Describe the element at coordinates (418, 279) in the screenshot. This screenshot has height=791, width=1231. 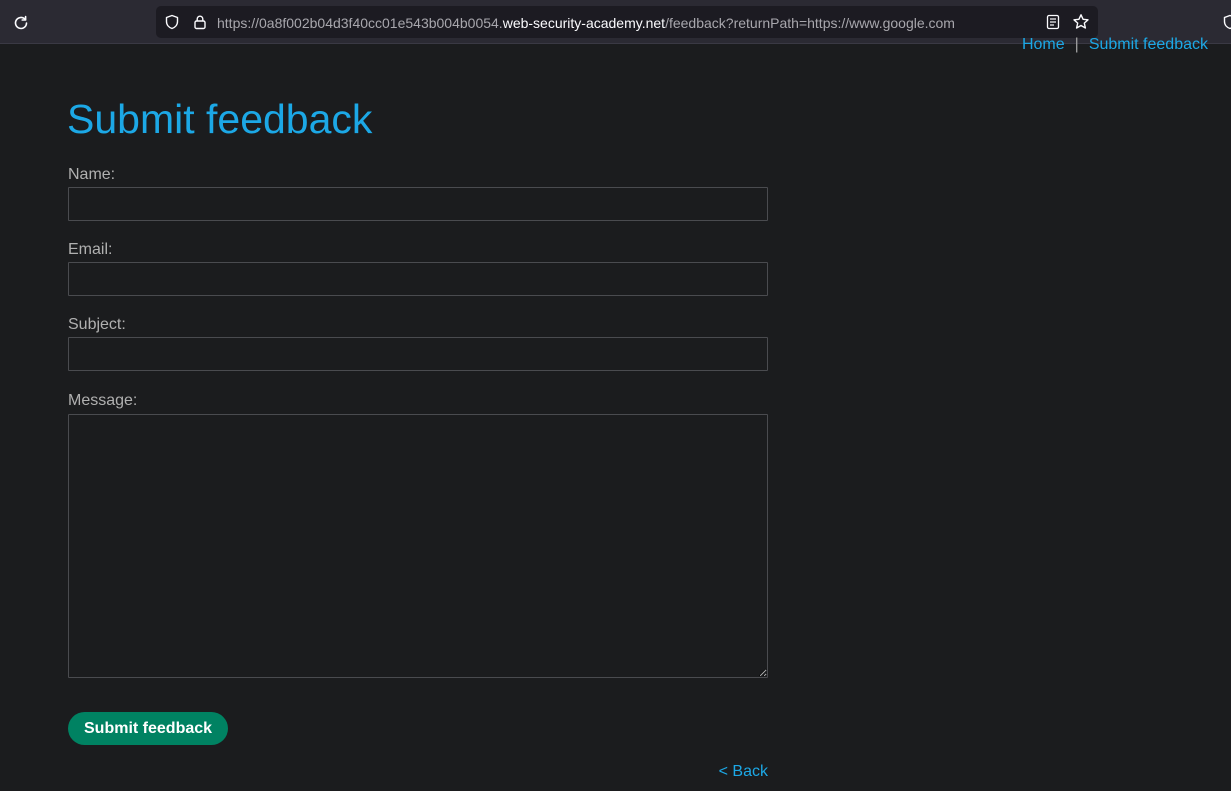
I see `email-field` at that location.